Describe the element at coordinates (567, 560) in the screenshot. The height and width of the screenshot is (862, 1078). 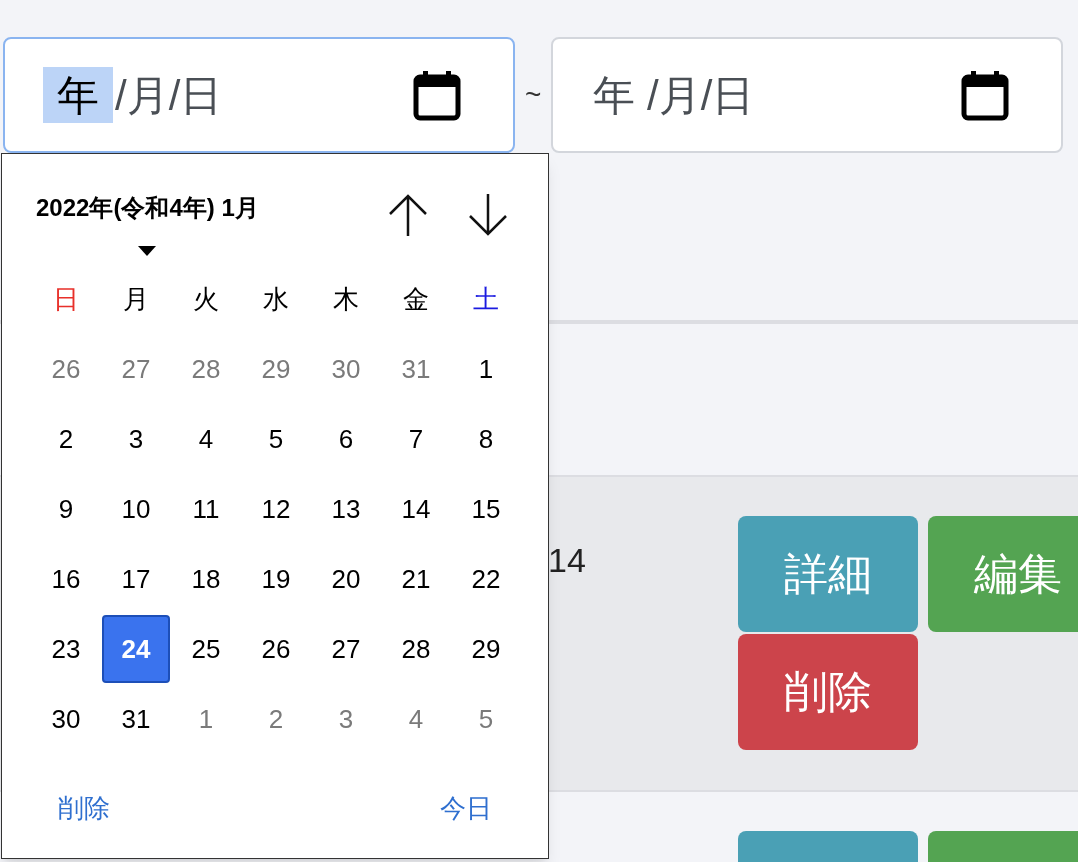
I see `date-cell: 14` at that location.